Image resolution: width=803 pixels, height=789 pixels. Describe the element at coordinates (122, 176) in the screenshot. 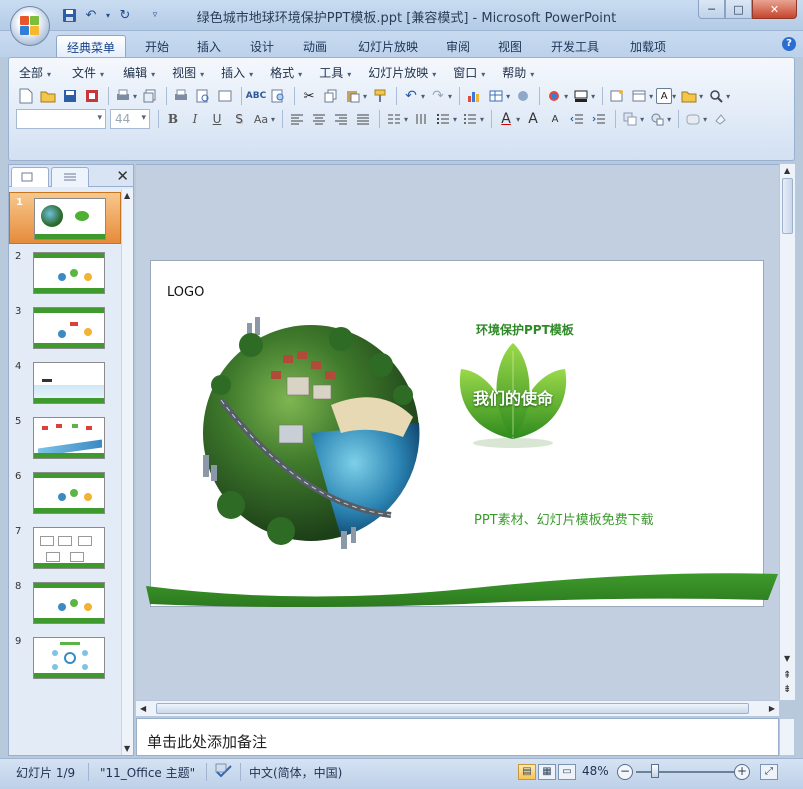

I see `panel-close-button: ✕` at that location.